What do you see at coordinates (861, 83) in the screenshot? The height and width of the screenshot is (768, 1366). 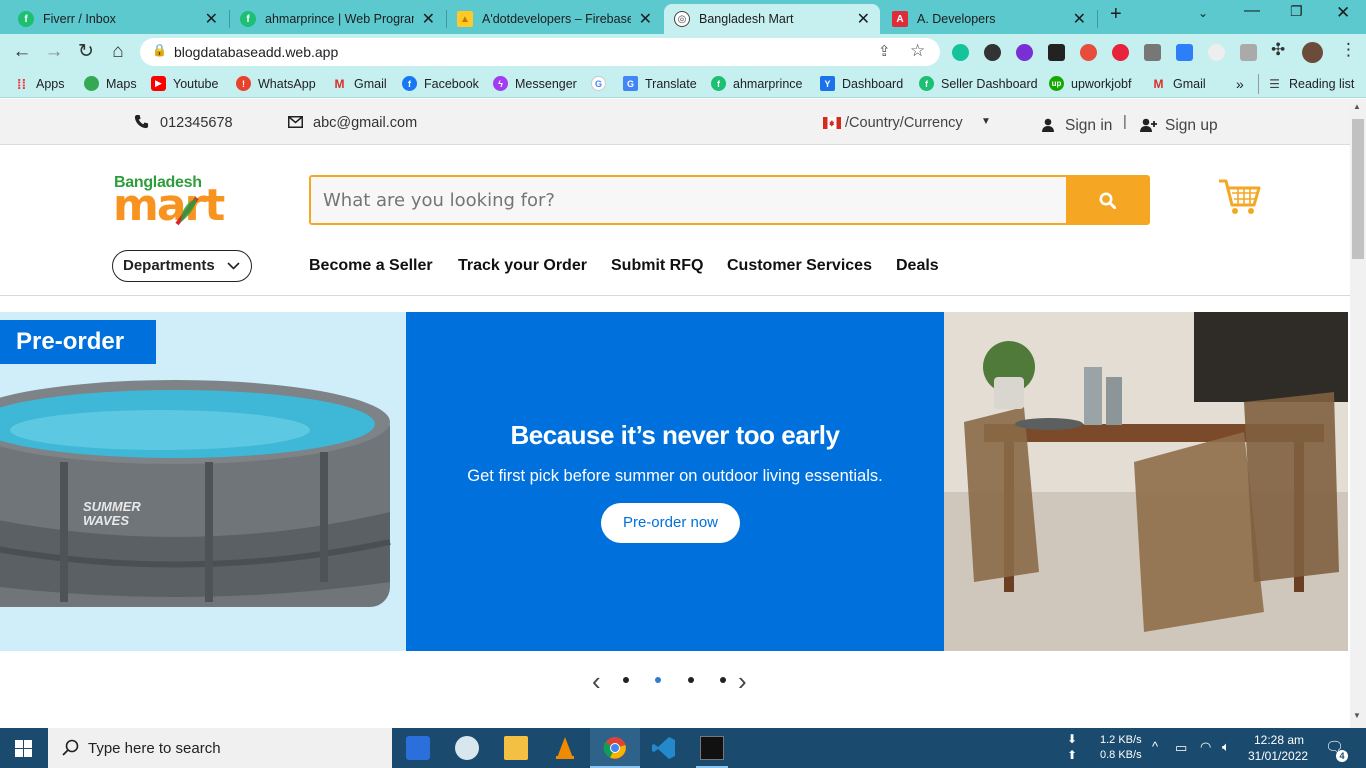 I see `bookmark-dashboard: Y Dashboard` at bounding box center [861, 83].